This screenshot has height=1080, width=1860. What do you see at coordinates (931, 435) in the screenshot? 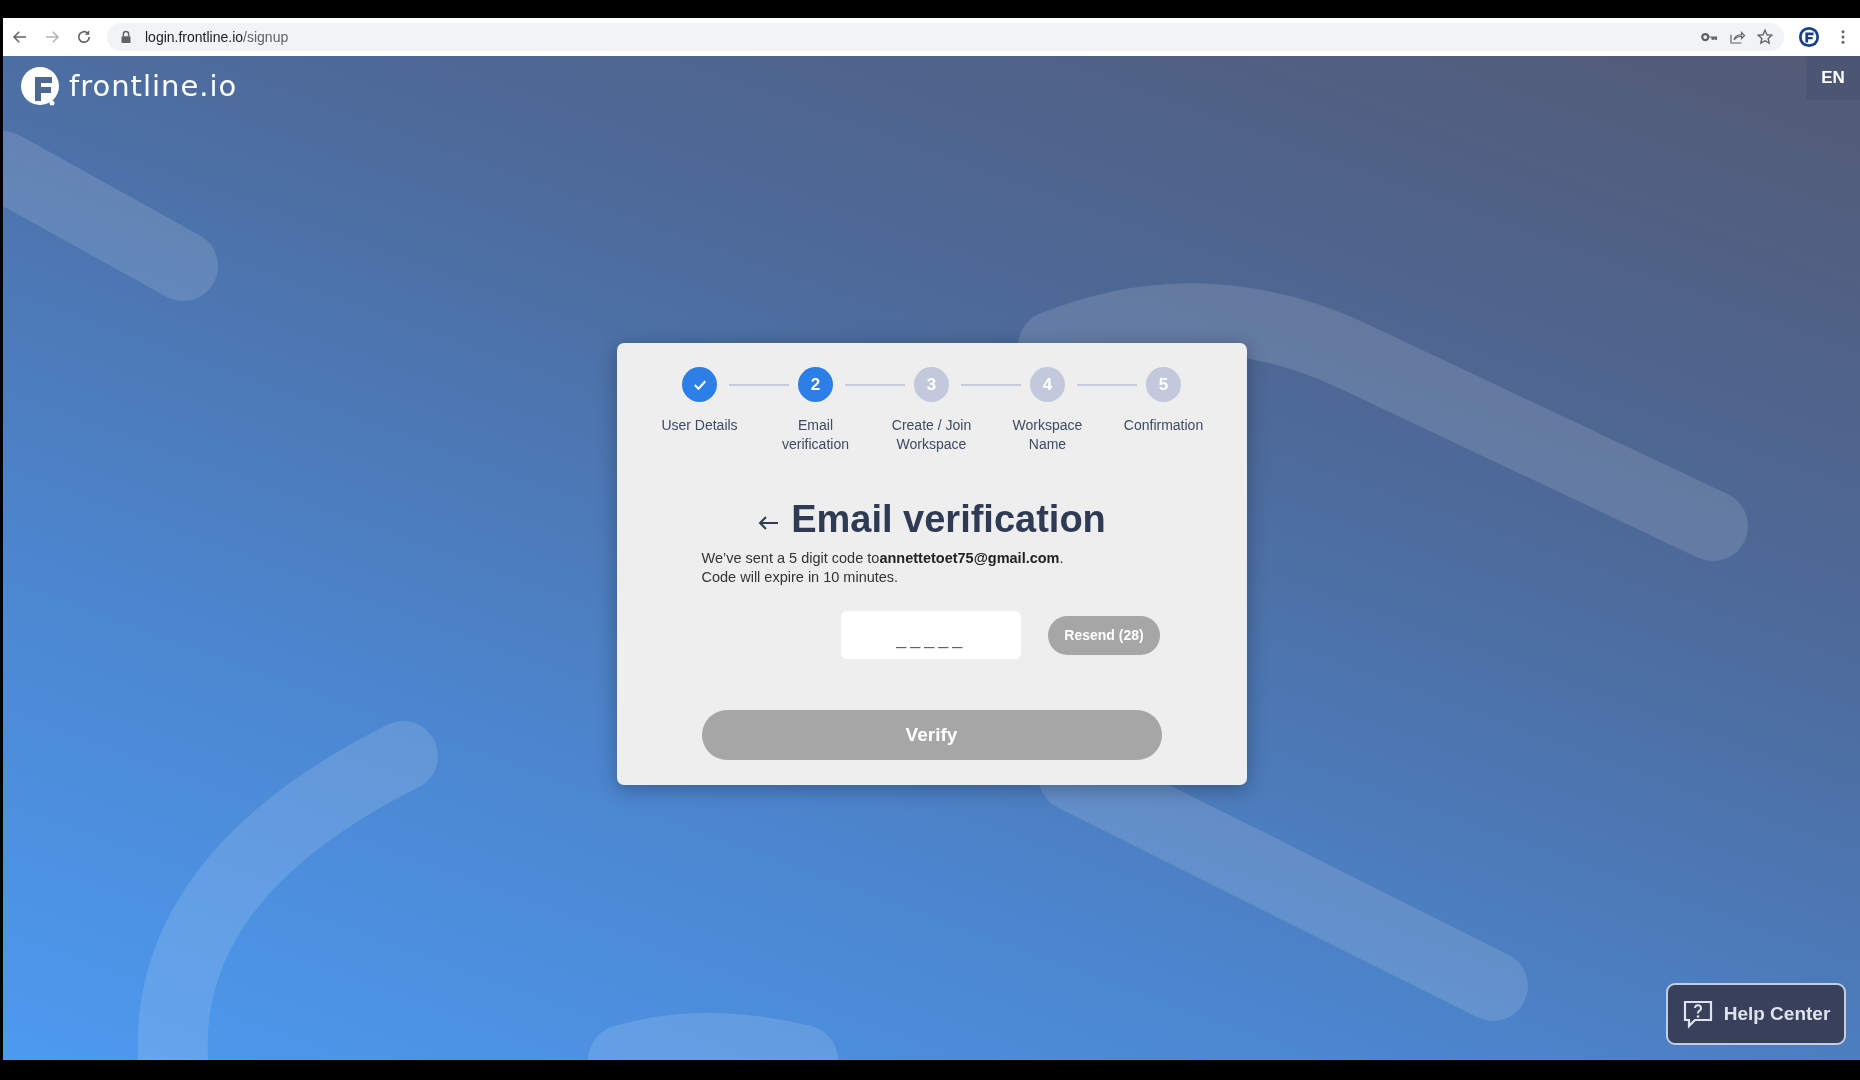
I see `step-label: Create / Join Workspace` at bounding box center [931, 435].